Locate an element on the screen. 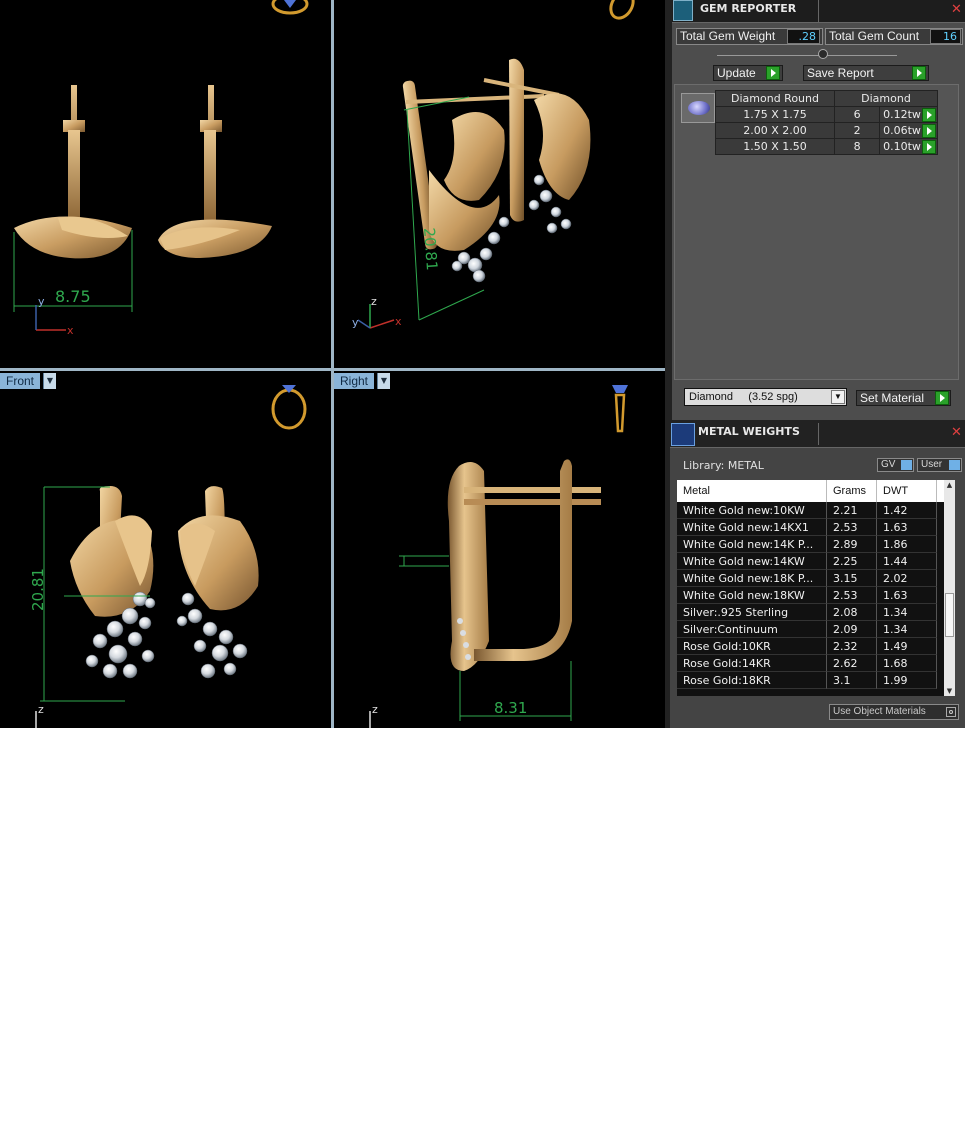 This screenshot has width=965, height=1147. table-row: White Gold new:10KW 2.21 1.42 is located at coordinates (808, 510).